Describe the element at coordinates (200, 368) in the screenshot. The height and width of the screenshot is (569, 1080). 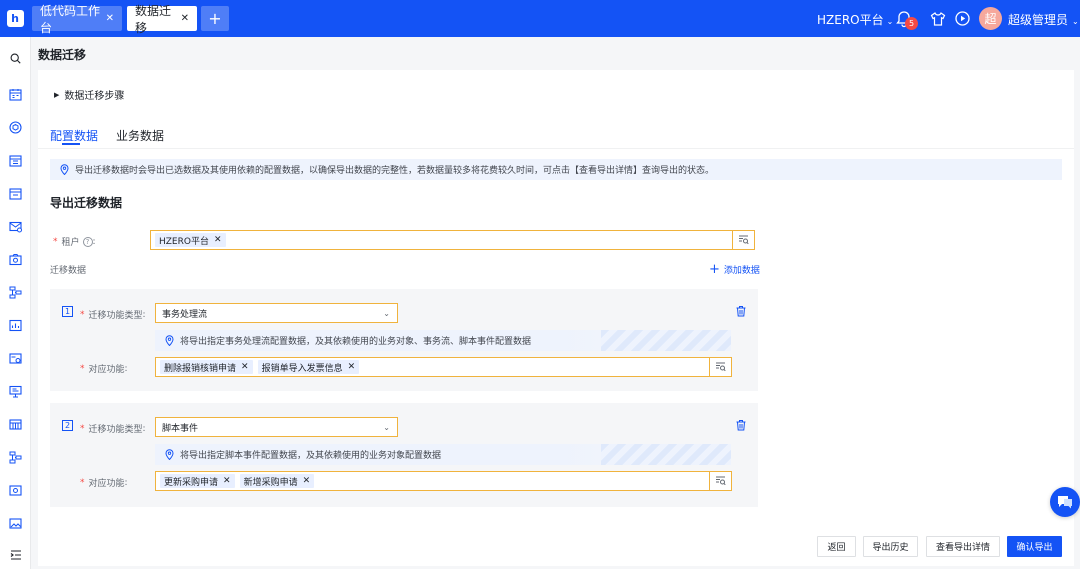
I see `tag-label: 删除报销核销申请` at that location.